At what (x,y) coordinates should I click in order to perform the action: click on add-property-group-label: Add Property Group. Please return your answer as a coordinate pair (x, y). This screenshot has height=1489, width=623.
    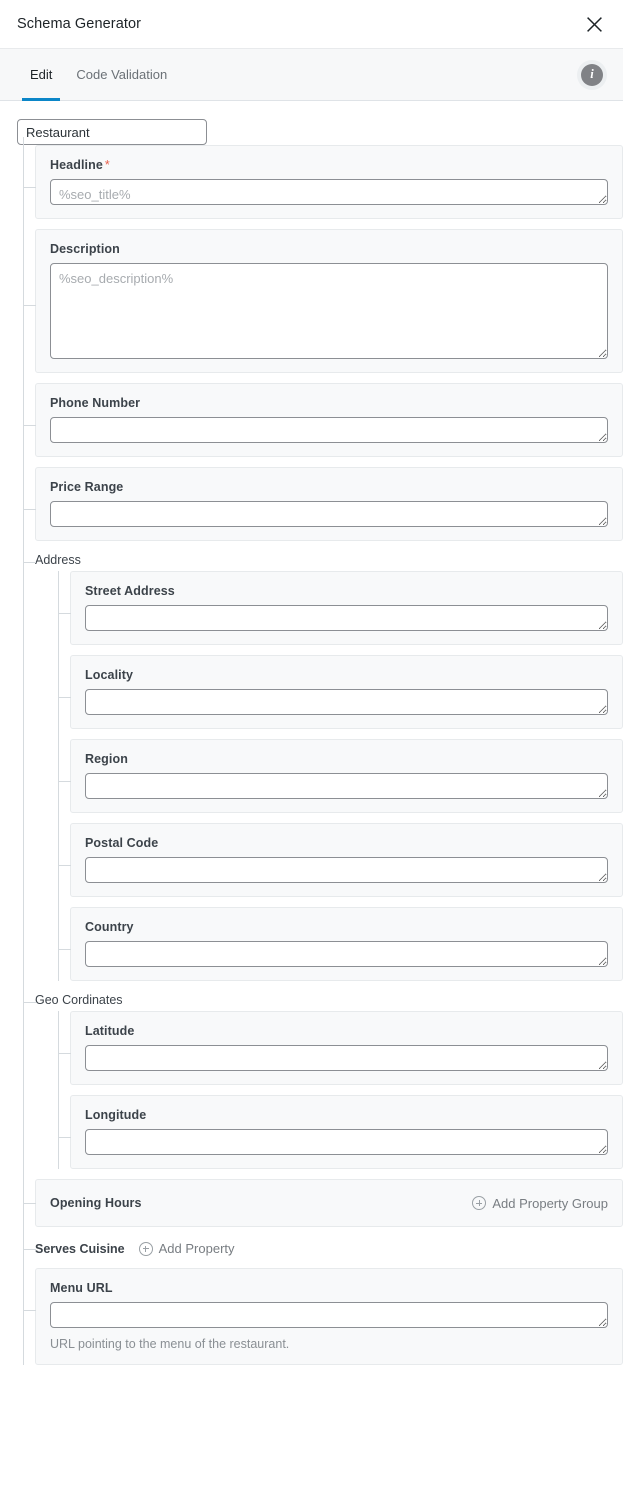
    Looking at the image, I should click on (550, 1203).